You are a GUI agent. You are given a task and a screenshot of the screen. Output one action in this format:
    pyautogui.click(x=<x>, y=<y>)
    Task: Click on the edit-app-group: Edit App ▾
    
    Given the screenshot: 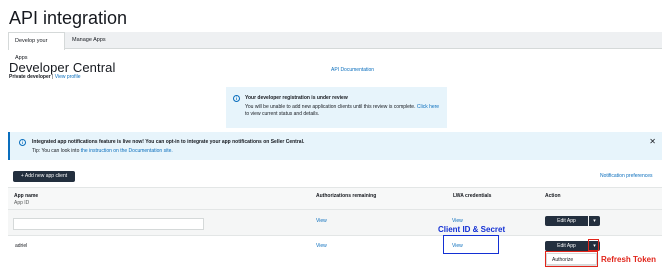 What is the action you would take?
    pyautogui.click(x=572, y=221)
    